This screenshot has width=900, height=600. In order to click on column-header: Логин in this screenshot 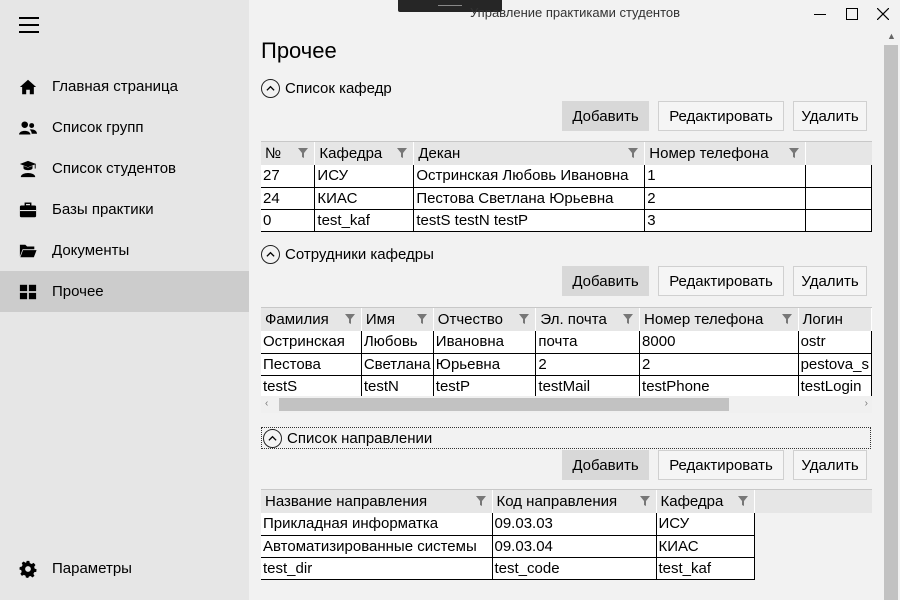, I will do `click(835, 319)`.